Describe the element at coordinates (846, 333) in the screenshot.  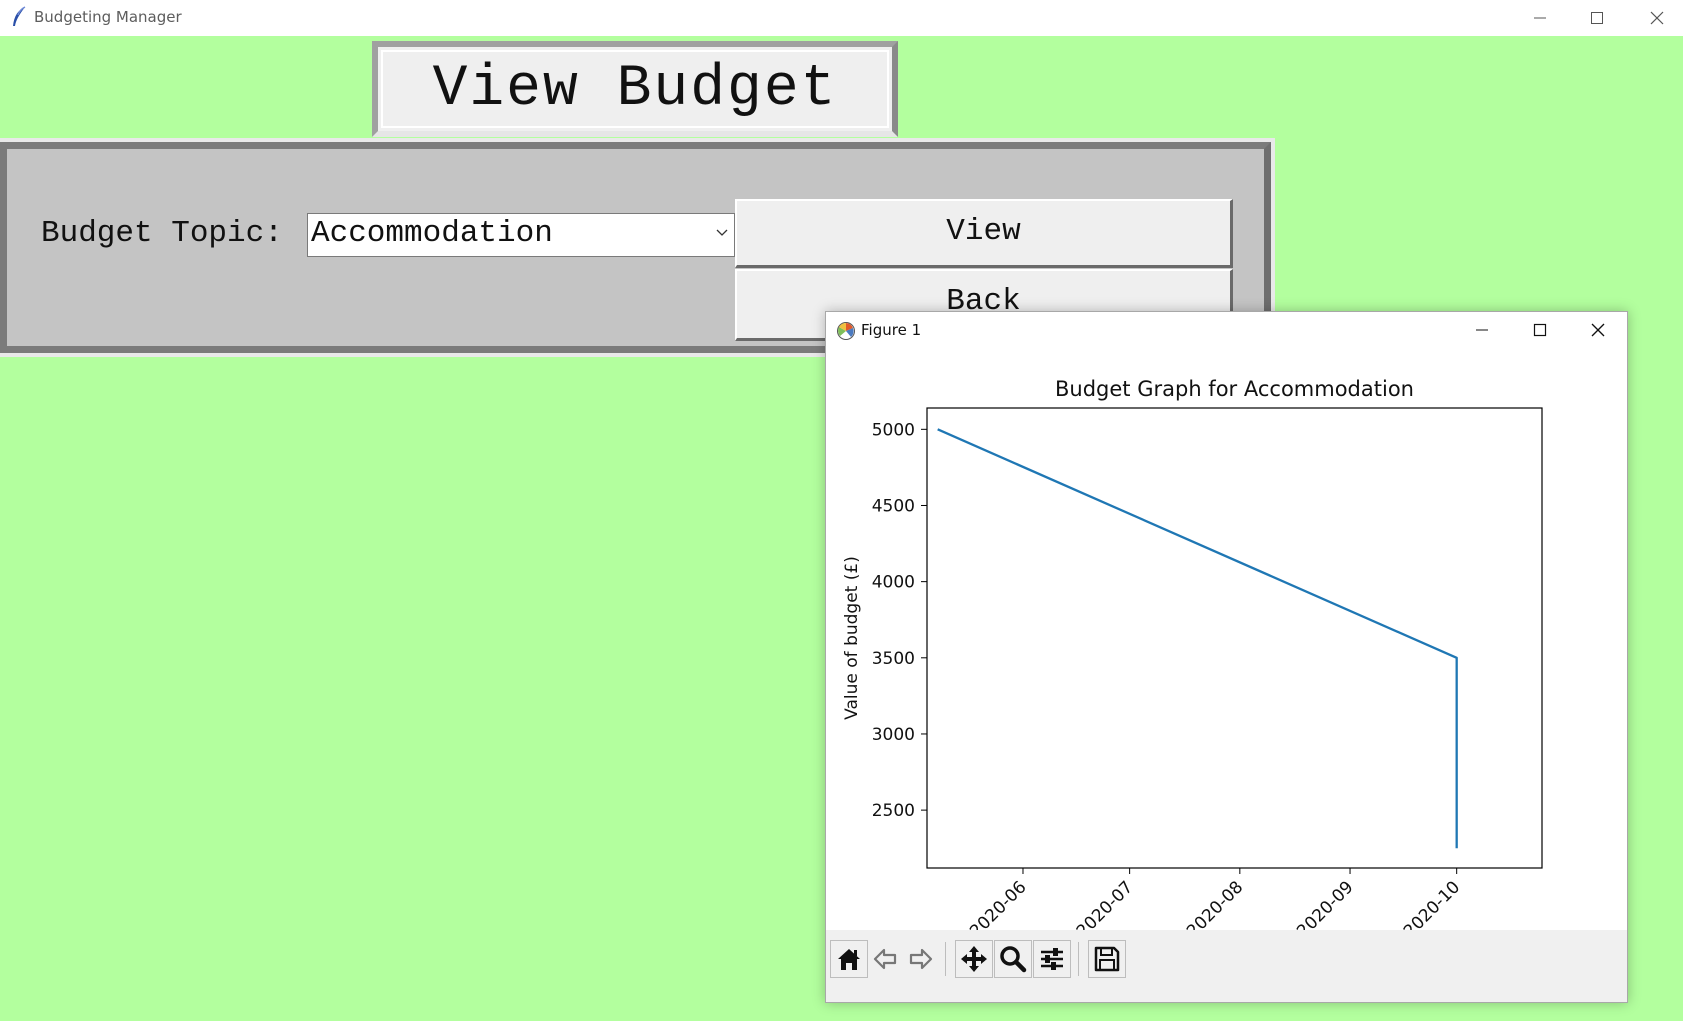
I see `matplotlib-icon` at that location.